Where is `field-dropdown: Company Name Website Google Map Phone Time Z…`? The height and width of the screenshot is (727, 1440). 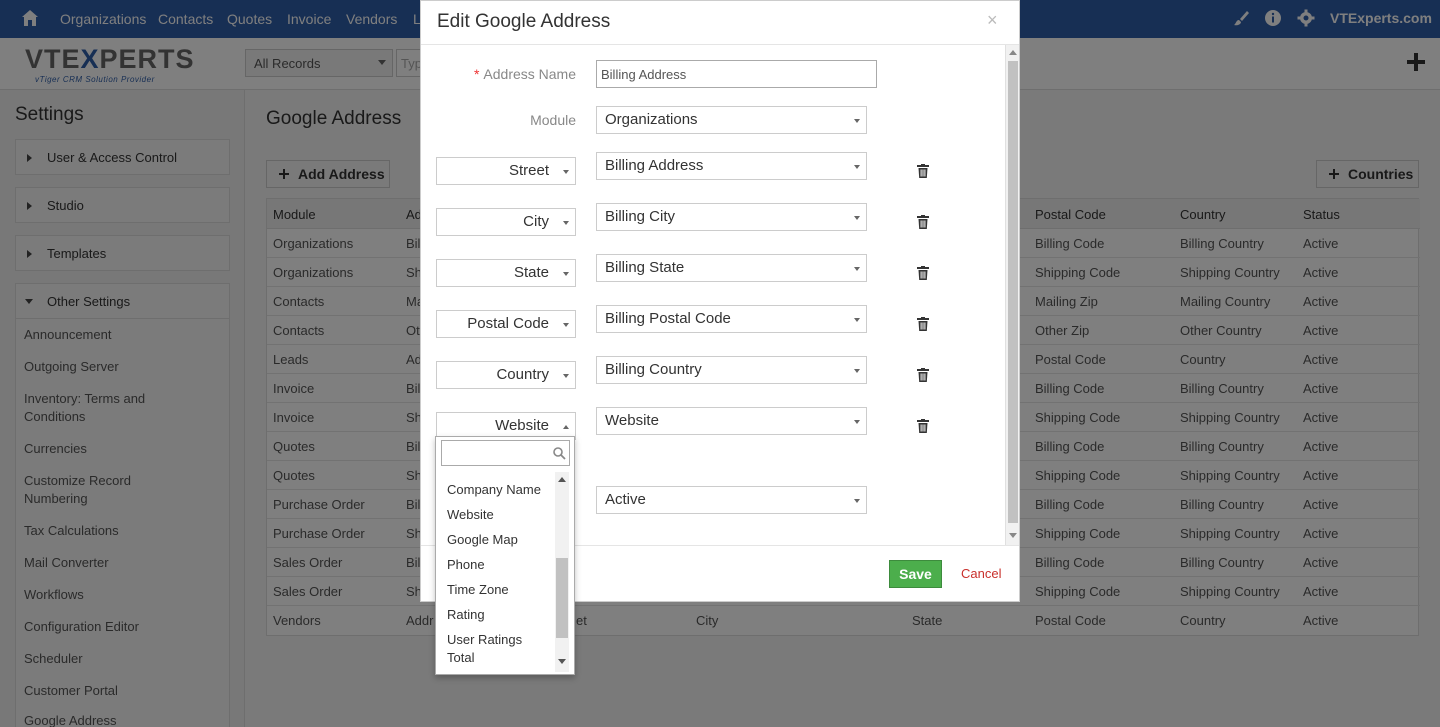 field-dropdown: Company Name Website Google Map Phone Time Z… is located at coordinates (505, 555).